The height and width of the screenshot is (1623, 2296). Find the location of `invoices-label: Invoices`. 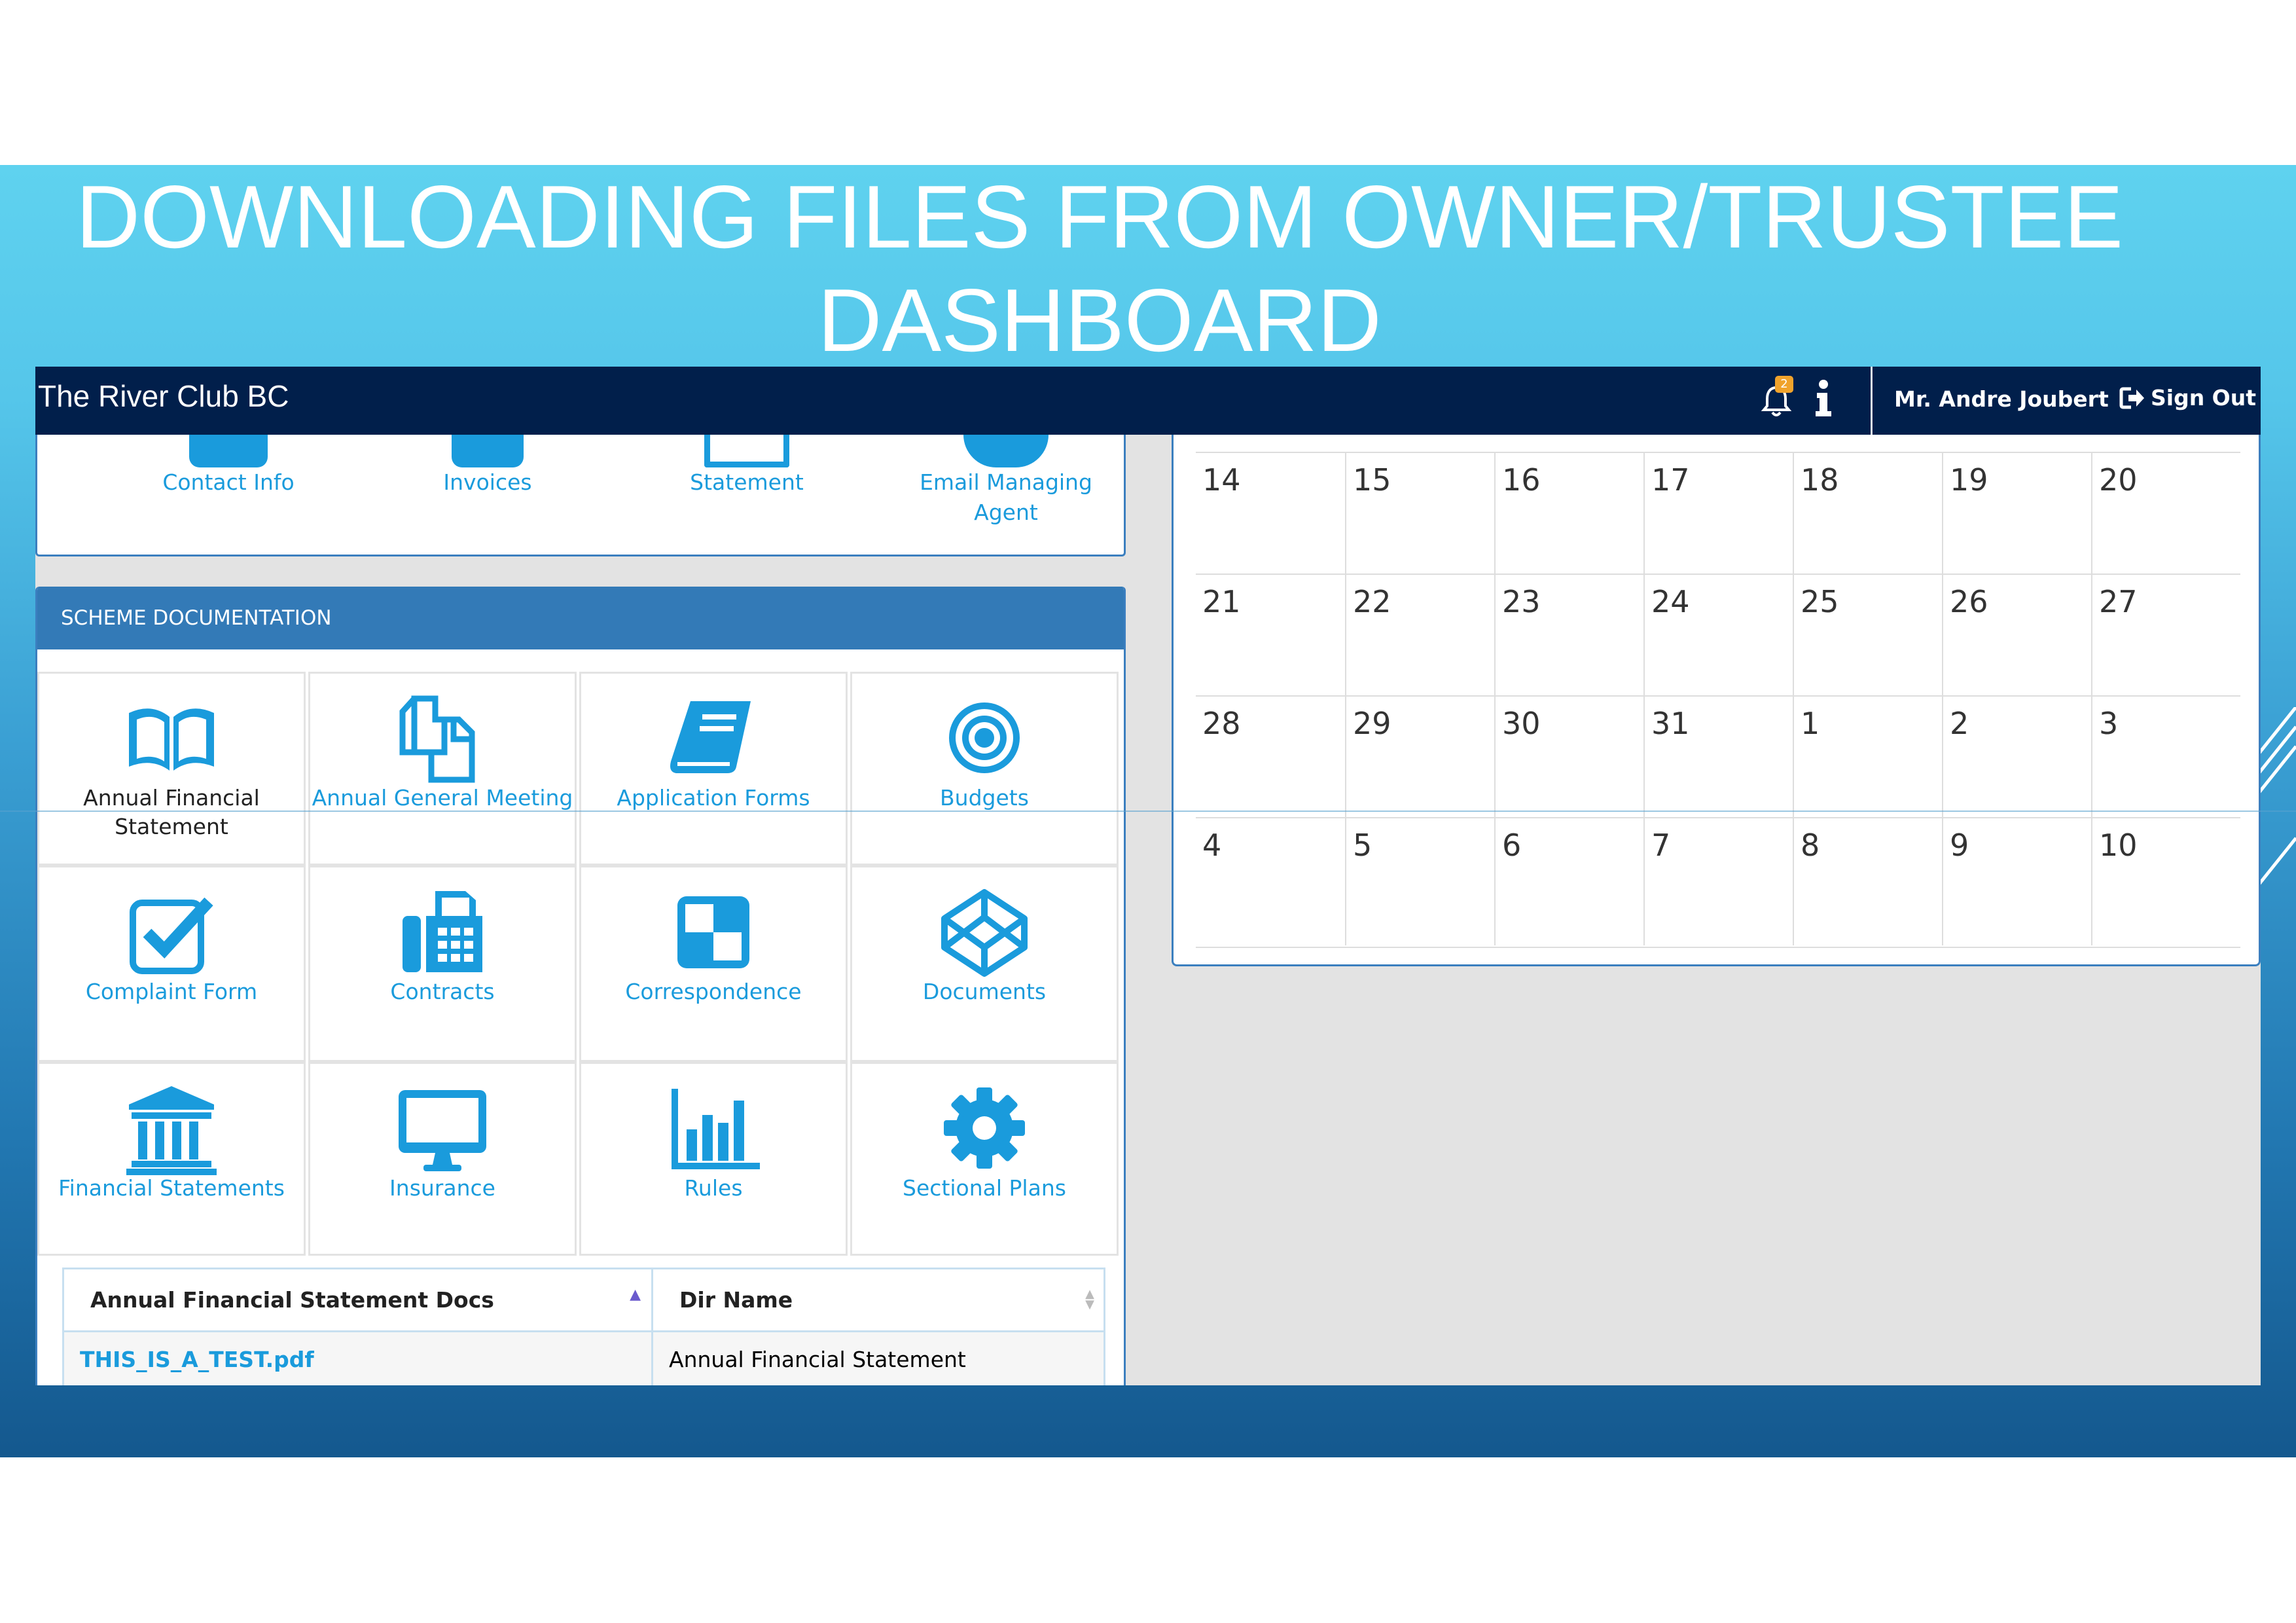

invoices-label: Invoices is located at coordinates (488, 482).